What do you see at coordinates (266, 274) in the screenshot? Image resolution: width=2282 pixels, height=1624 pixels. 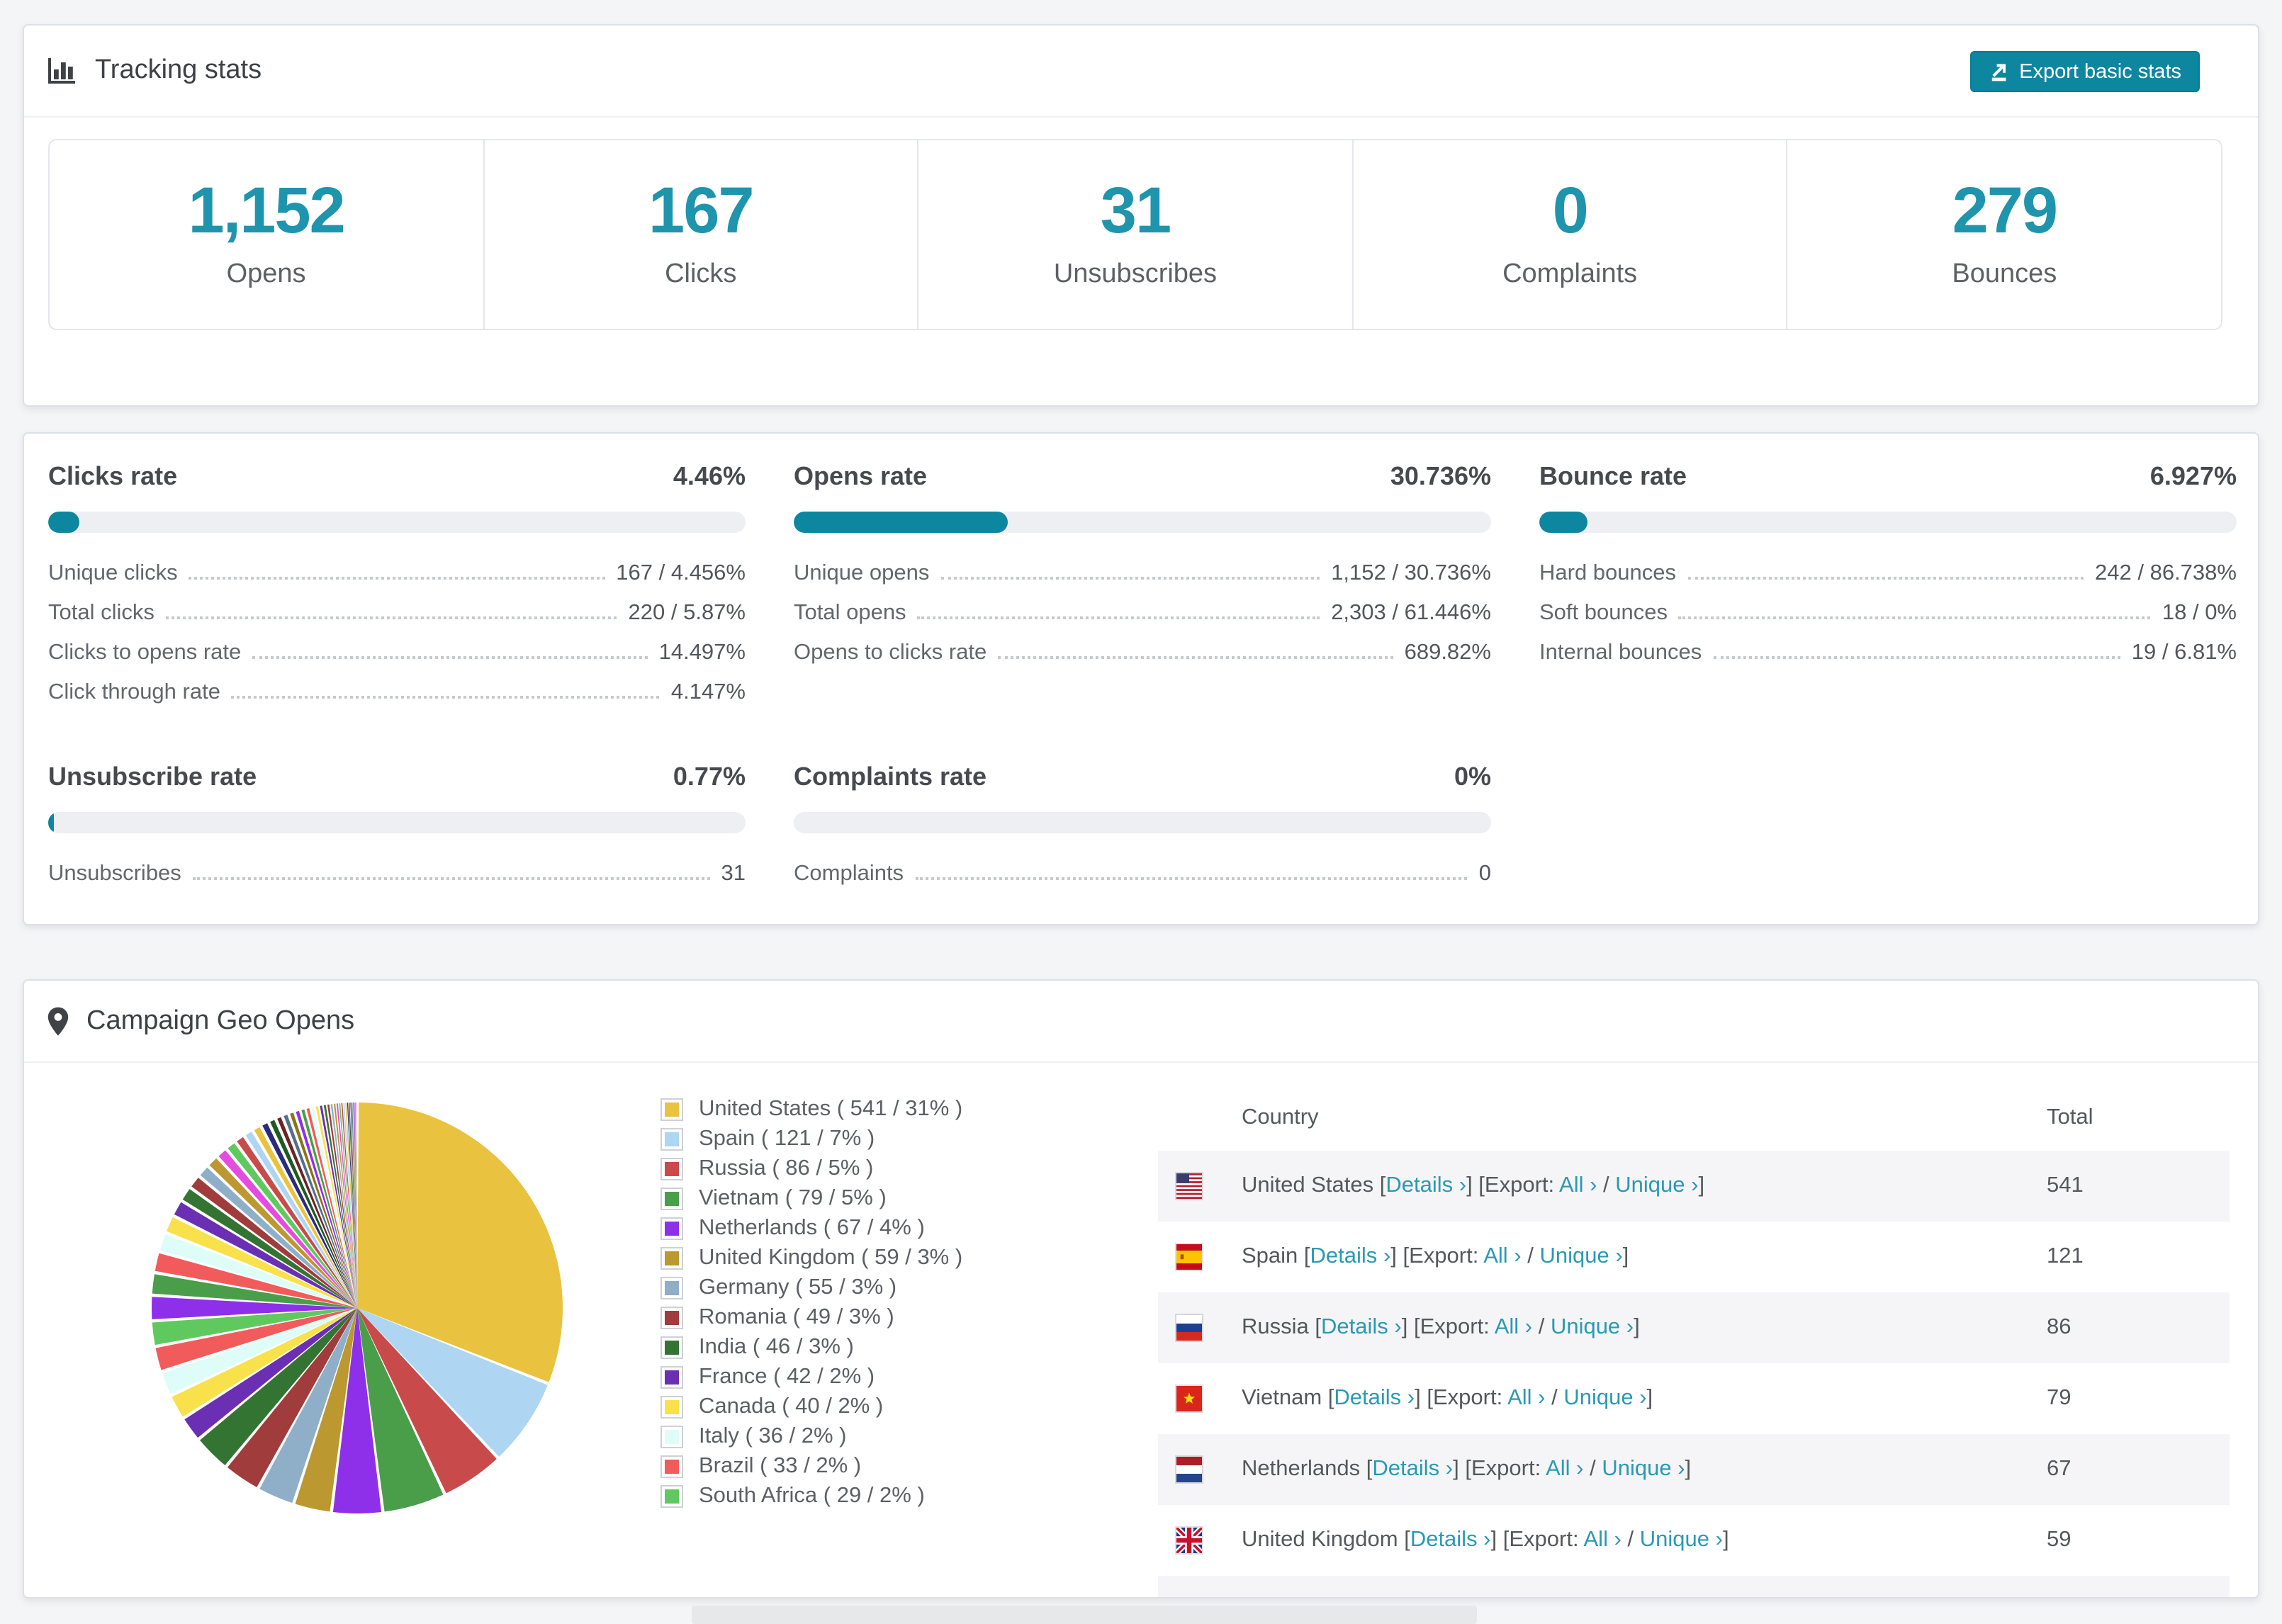 I see `stat-label: Opens` at bounding box center [266, 274].